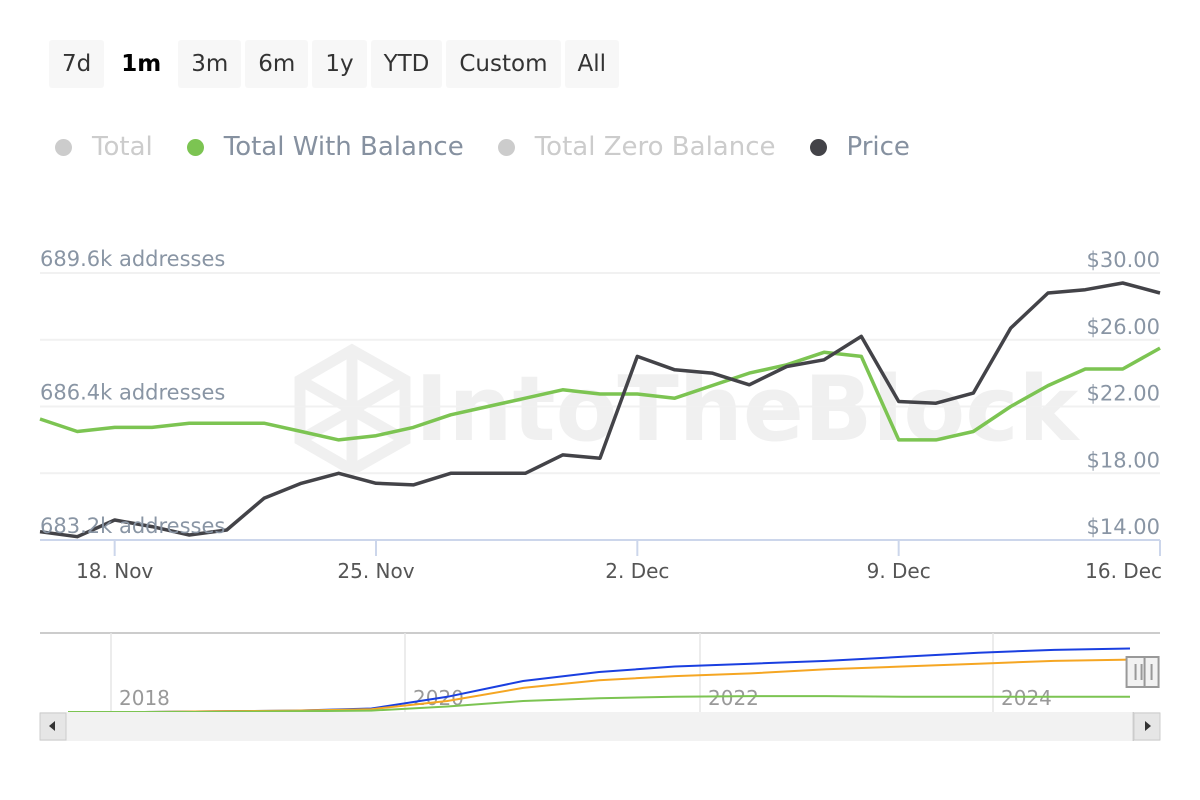 The width and height of the screenshot is (1200, 800). I want to click on navigator-series-total-with-balance, so click(599, 685).